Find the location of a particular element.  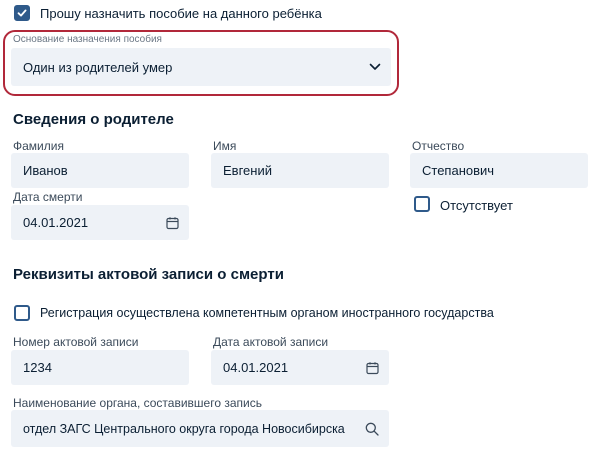

death-date-field: 04.01.2021 is located at coordinates (100, 222).